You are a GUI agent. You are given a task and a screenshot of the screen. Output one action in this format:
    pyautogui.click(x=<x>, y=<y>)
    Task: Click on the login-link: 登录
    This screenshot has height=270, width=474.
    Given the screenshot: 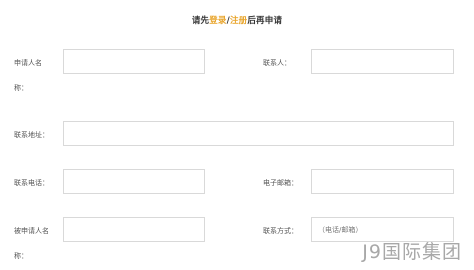 What is the action you would take?
    pyautogui.click(x=217, y=21)
    